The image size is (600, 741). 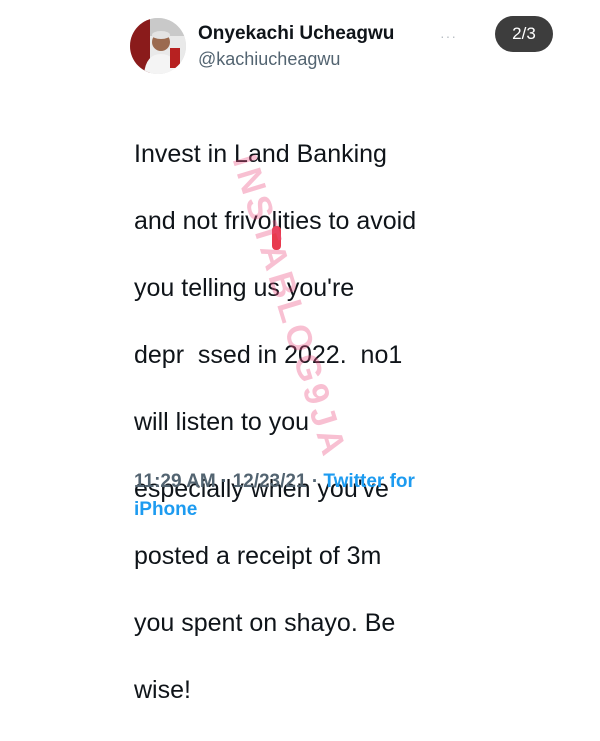 What do you see at coordinates (244, 287) in the screenshot?
I see `tweet-line: you telling us you're` at bounding box center [244, 287].